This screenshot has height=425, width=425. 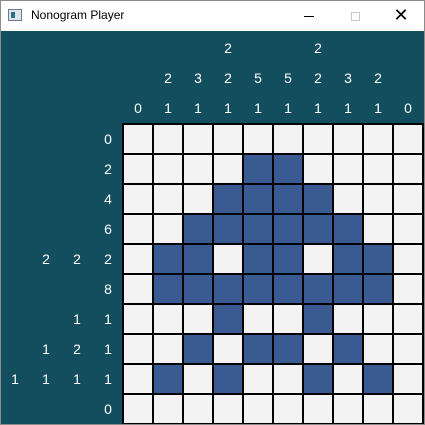 What do you see at coordinates (401, 16) in the screenshot?
I see `close-button: ✕` at bounding box center [401, 16].